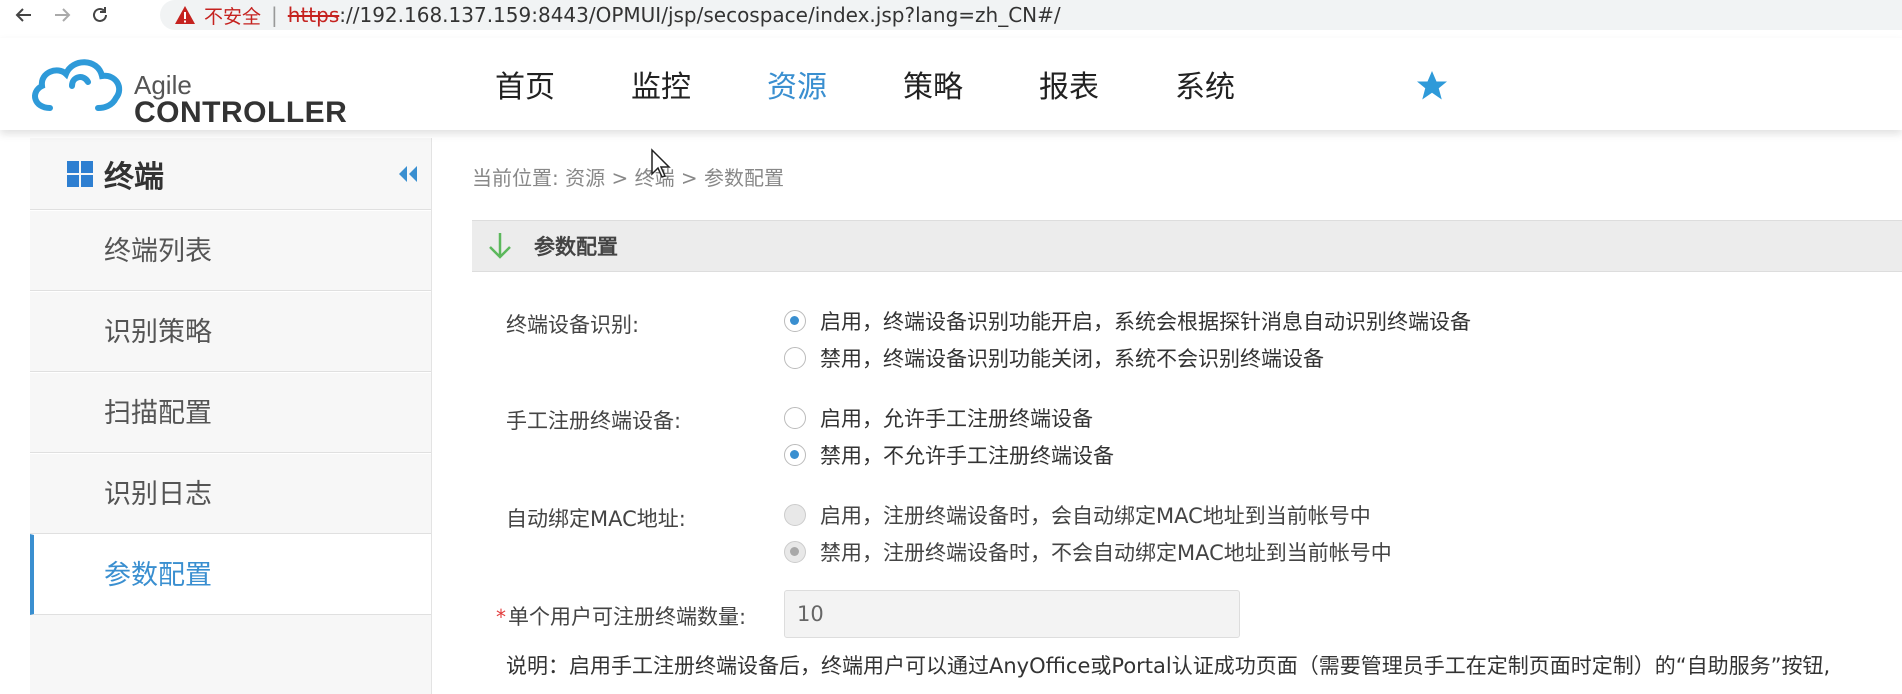 The height and width of the screenshot is (694, 1902). Describe the element at coordinates (795, 455) in the screenshot. I see `manual-register-disable-radio` at that location.